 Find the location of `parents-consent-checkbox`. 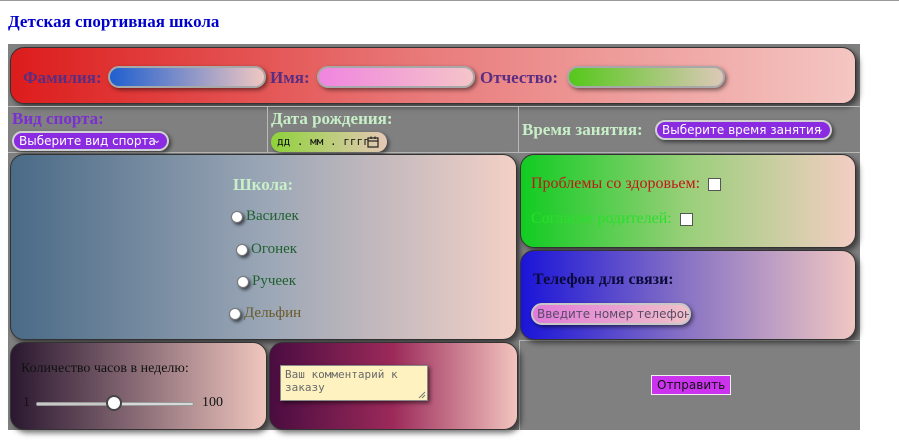

parents-consent-checkbox is located at coordinates (686, 219).